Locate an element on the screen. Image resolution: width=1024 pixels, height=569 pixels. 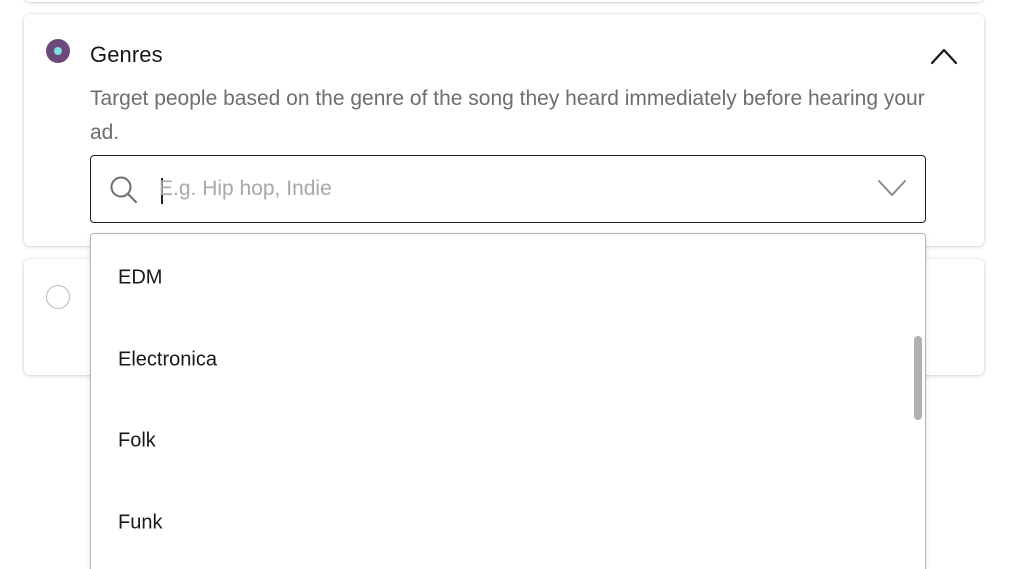
chevron-down-icon is located at coordinates (892, 188).